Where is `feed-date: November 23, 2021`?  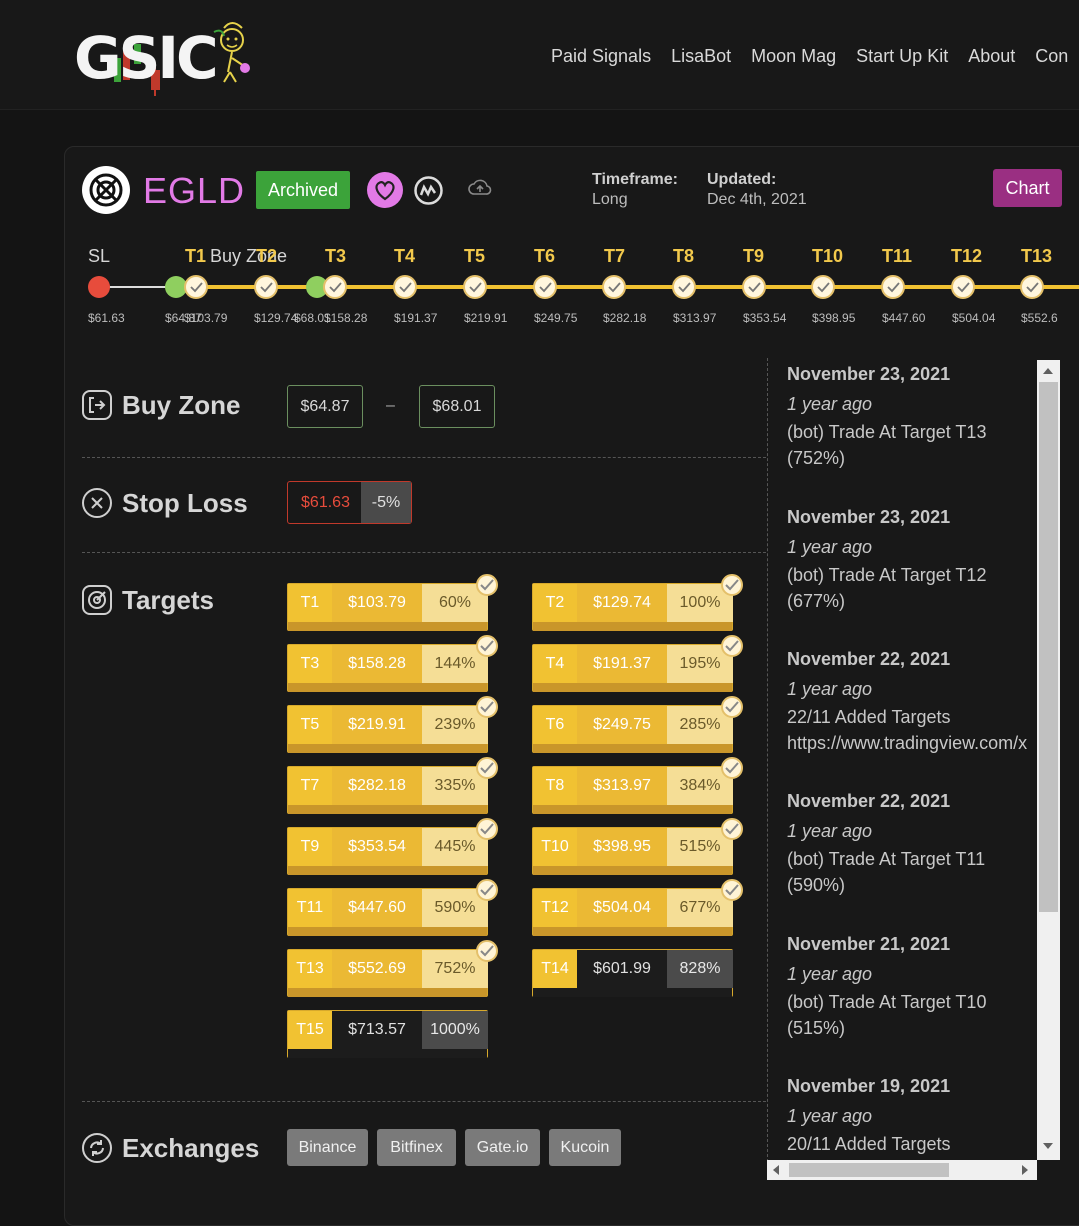 feed-date: November 23, 2021 is located at coordinates (869, 517).